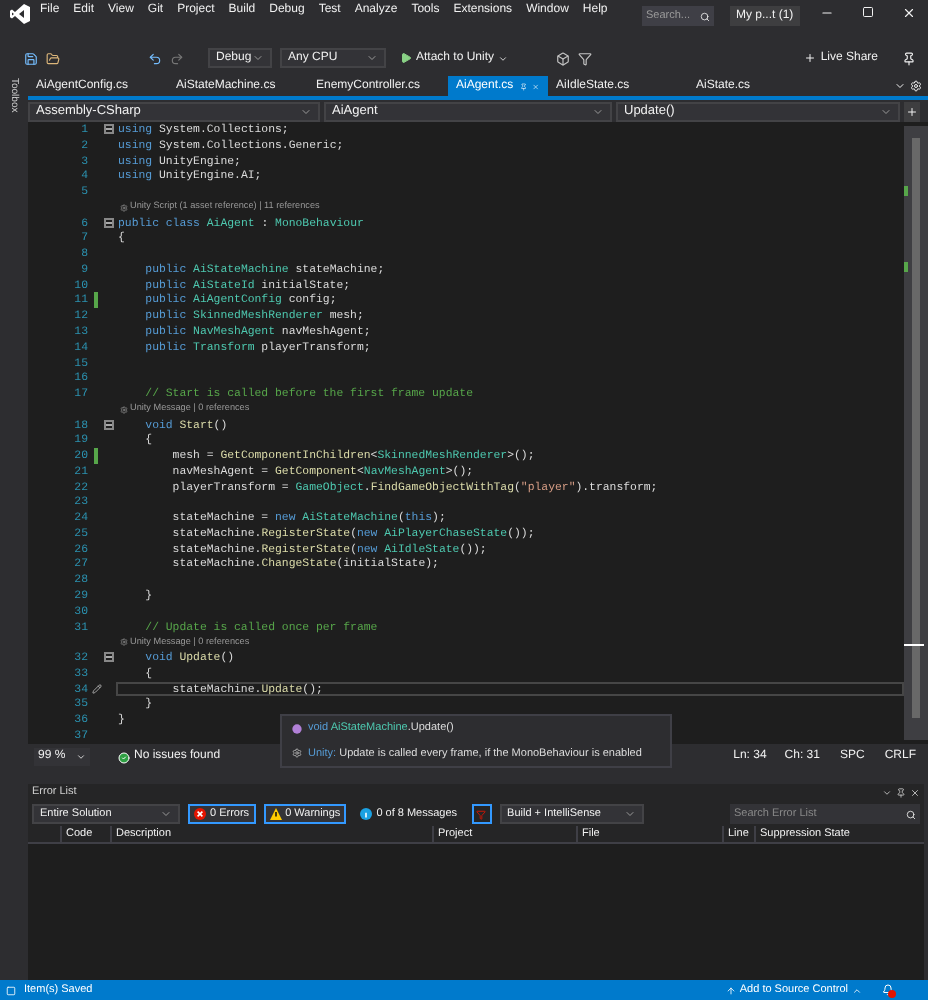 The width and height of the screenshot is (928, 1000). Describe the element at coordinates (892, 994) in the screenshot. I see `notification-badge` at that location.